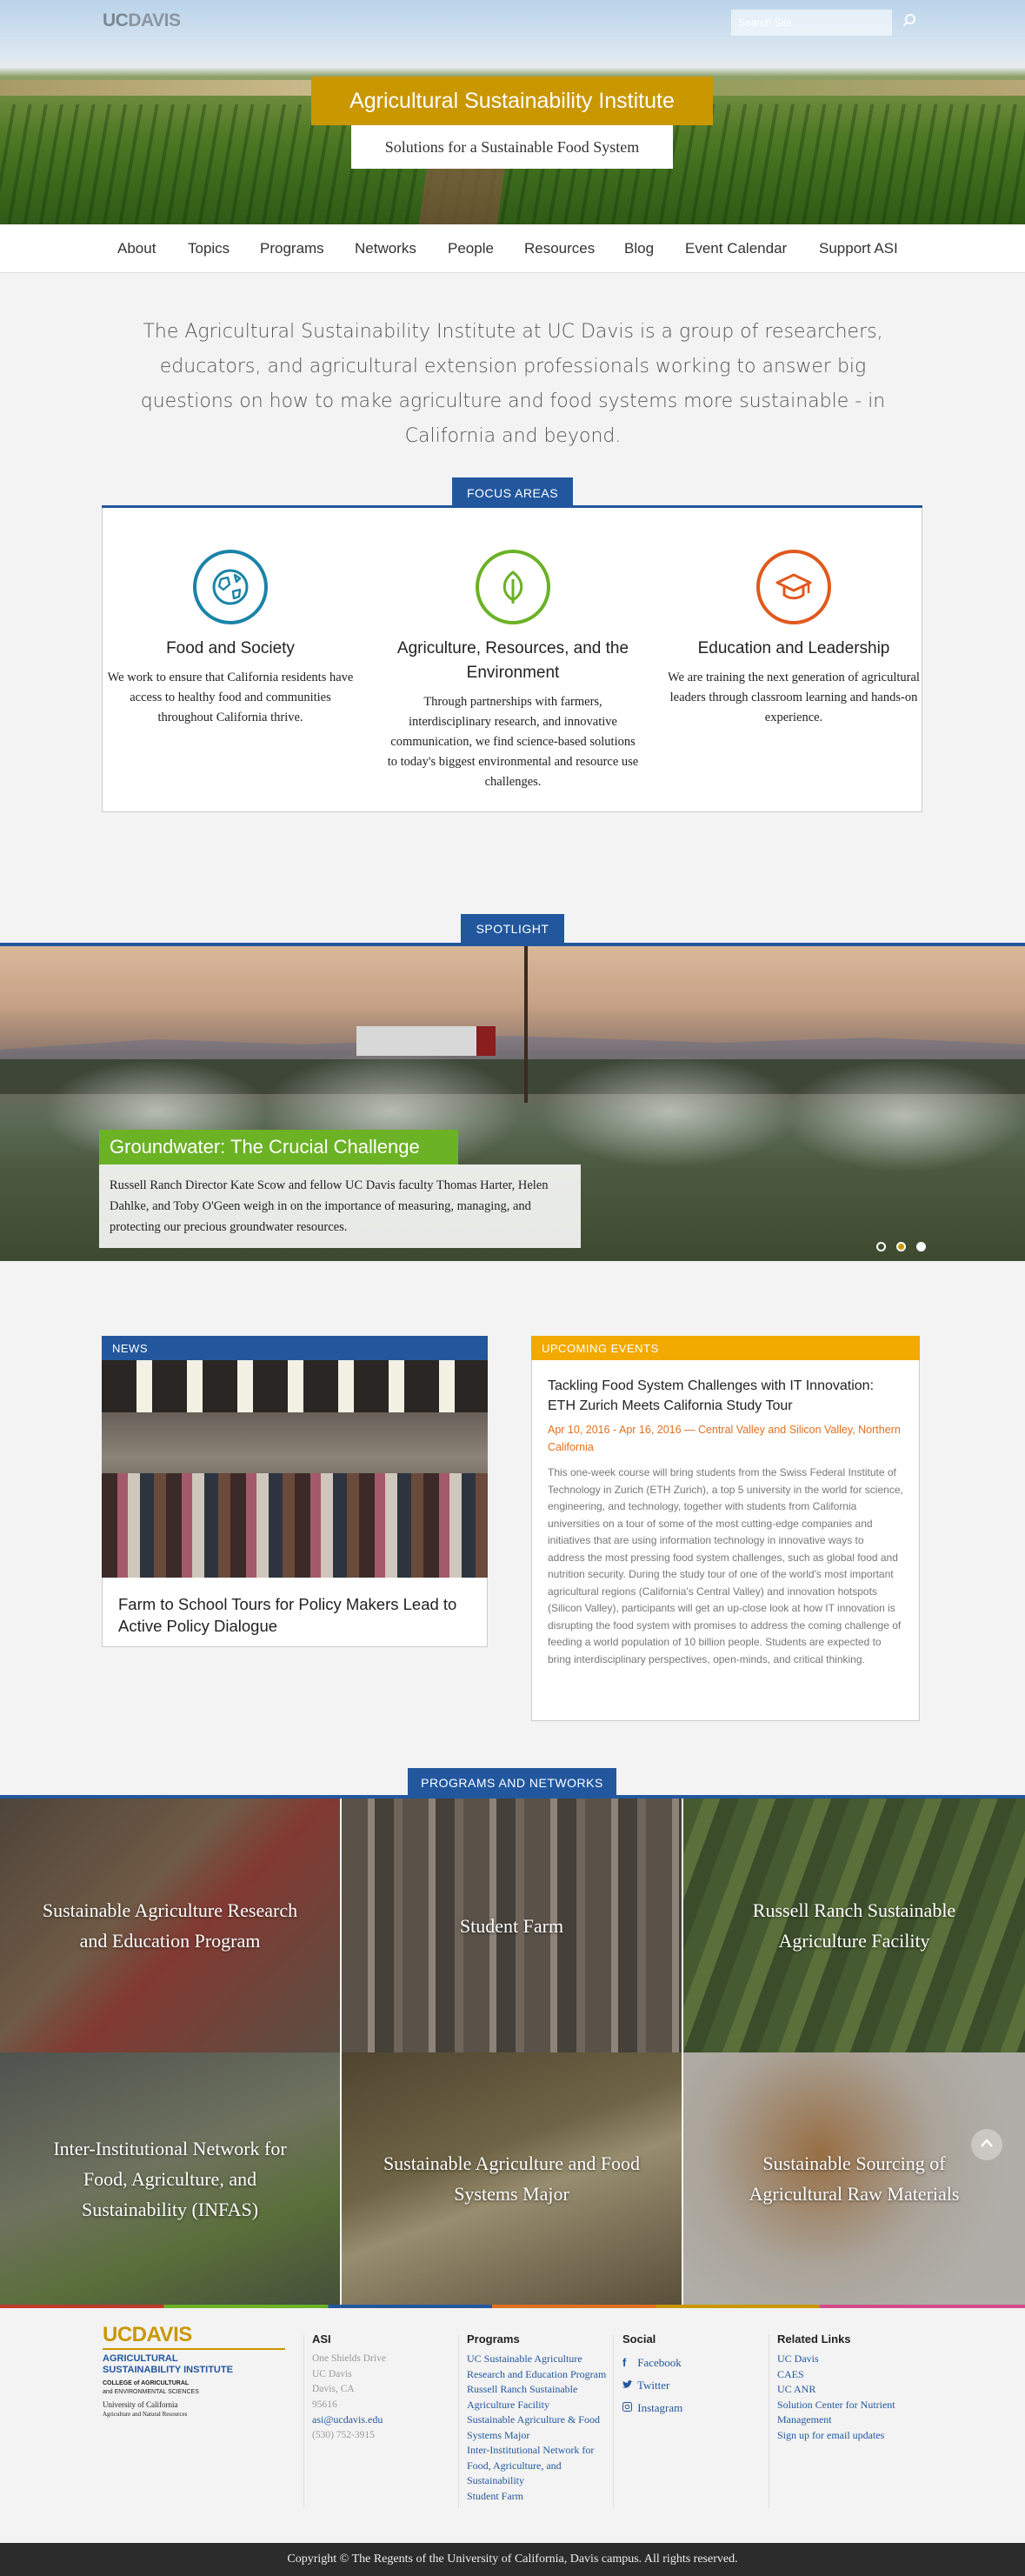 This screenshot has height=2576, width=1025. I want to click on footer-related-link: UC ANR, so click(846, 2390).